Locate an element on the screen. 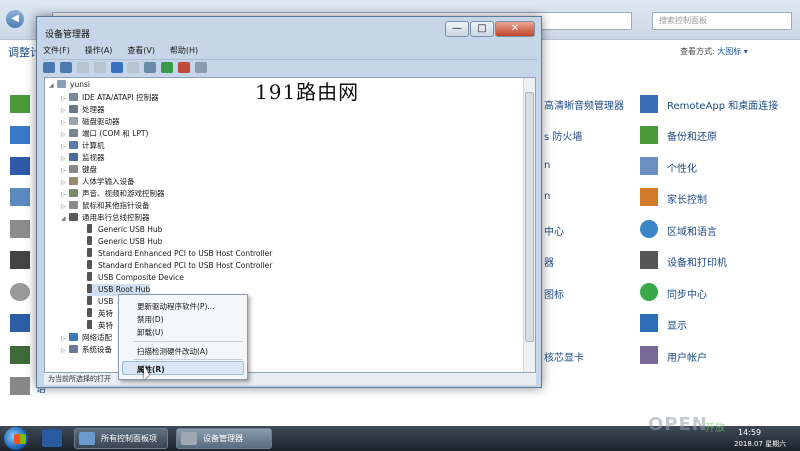  tree-item: ▷ 磁盘驱动器 is located at coordinates (90, 122).